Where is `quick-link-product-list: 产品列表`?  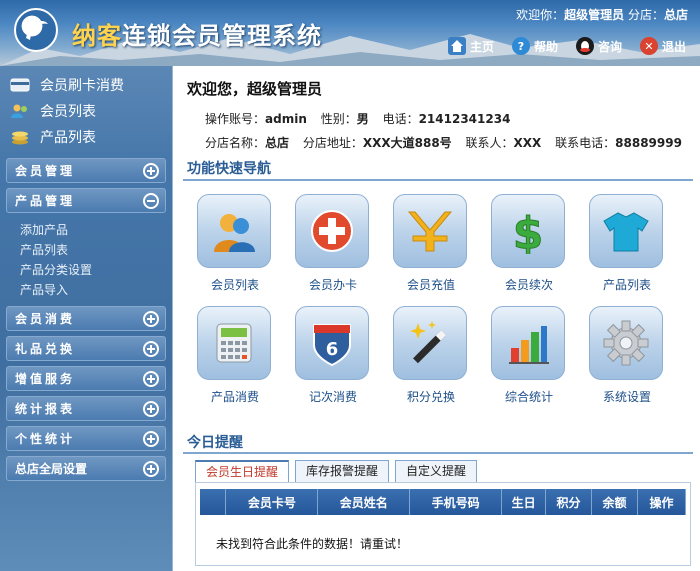 quick-link-product-list: 产品列表 is located at coordinates (91, 137).